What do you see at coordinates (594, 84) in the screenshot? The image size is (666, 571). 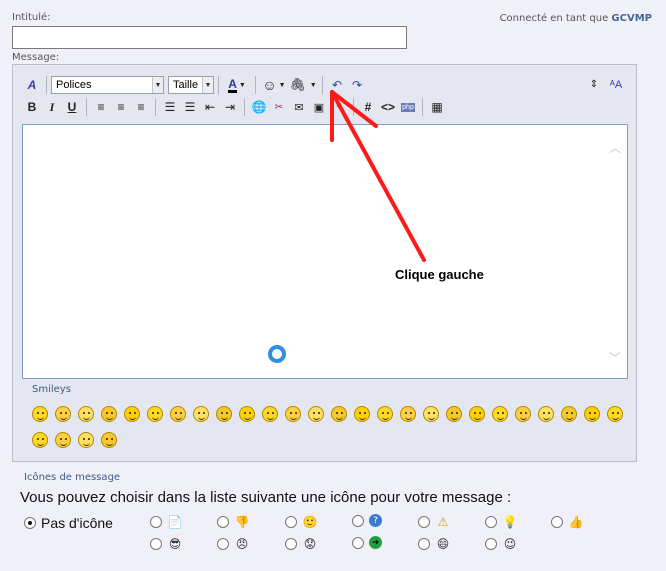 I see `resize-vertical-icon: ⇕` at bounding box center [594, 84].